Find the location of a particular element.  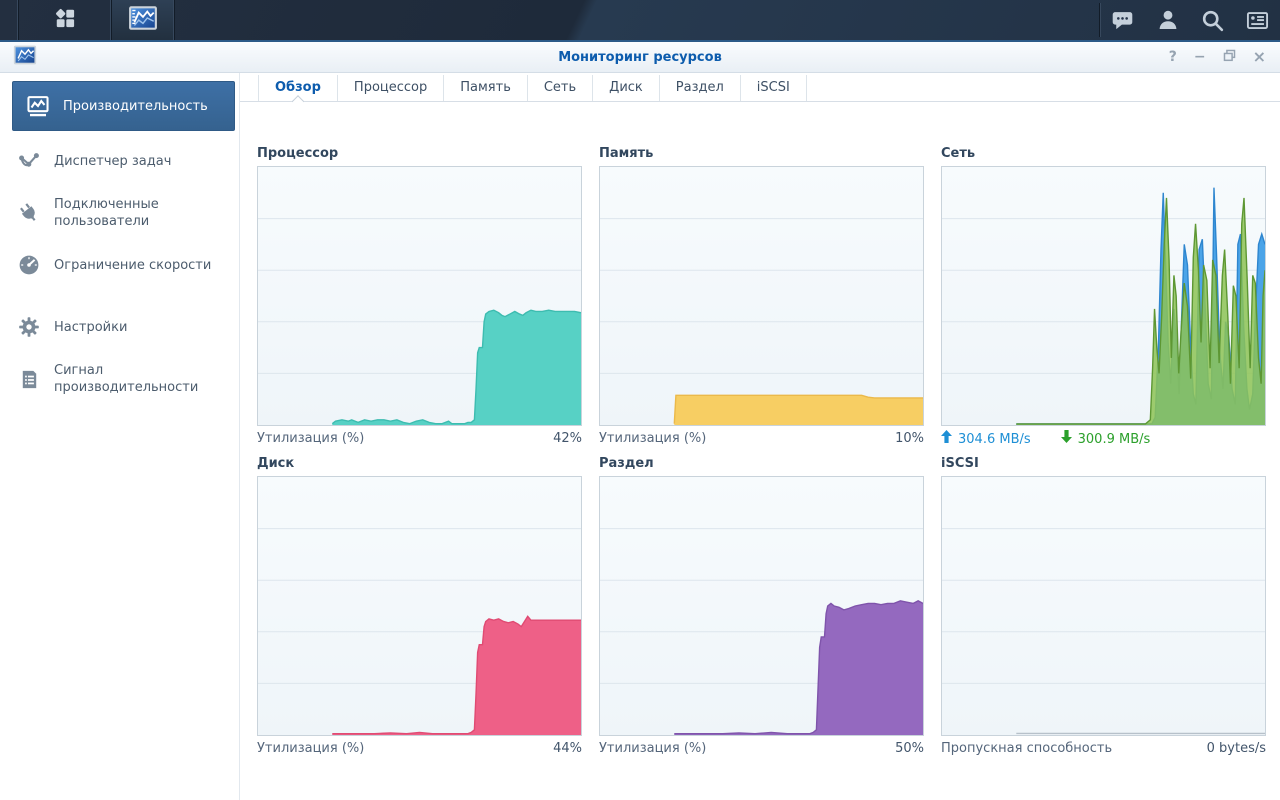

cpu-foot-label: Утилизация (%) is located at coordinates (311, 438).